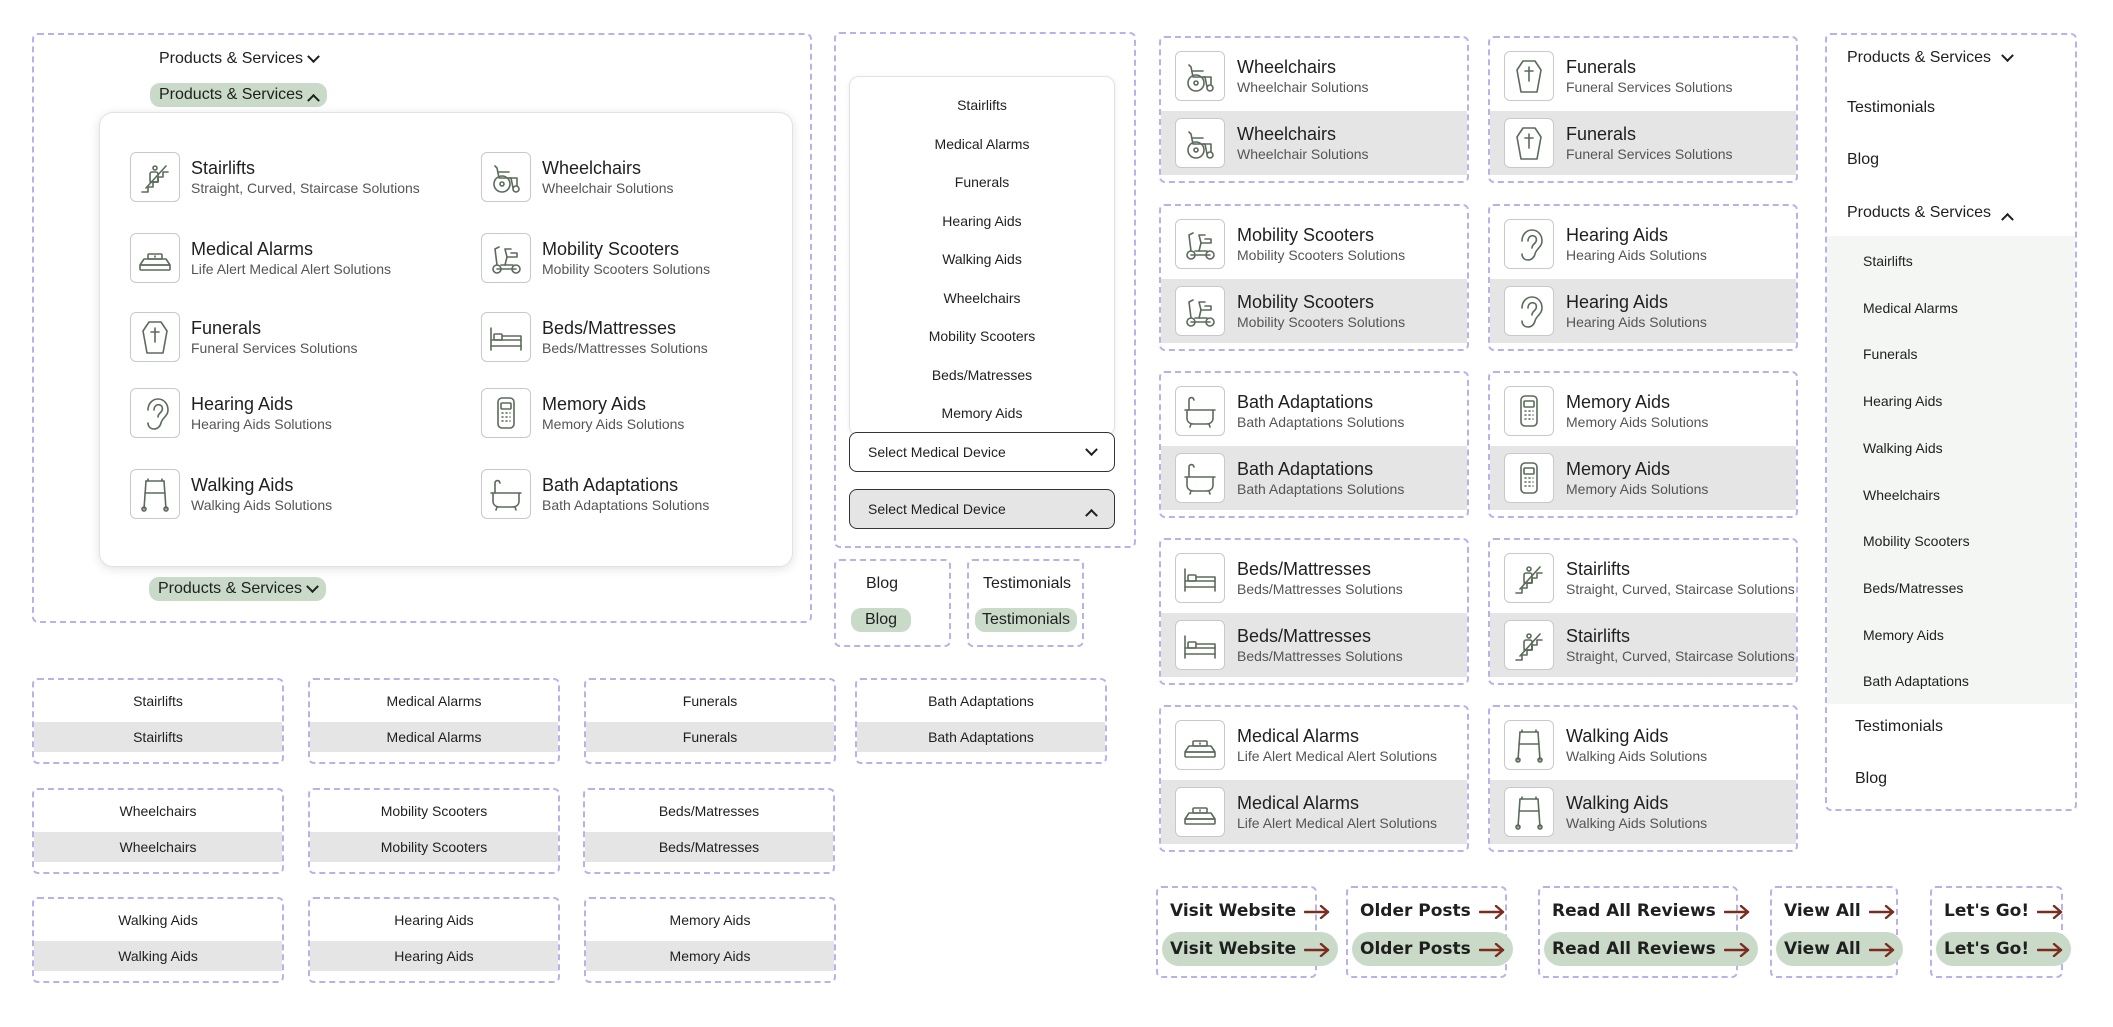 Image resolution: width=2113 pixels, height=1027 pixels. Describe the element at coordinates (1839, 949) in the screenshot. I see `cta-button-hover: View All` at that location.